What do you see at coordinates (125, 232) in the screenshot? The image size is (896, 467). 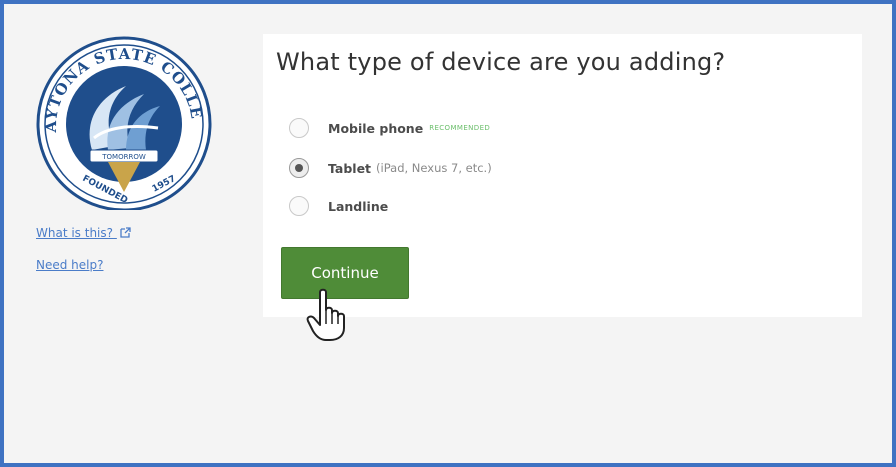 I see `external-link-icon` at bounding box center [125, 232].